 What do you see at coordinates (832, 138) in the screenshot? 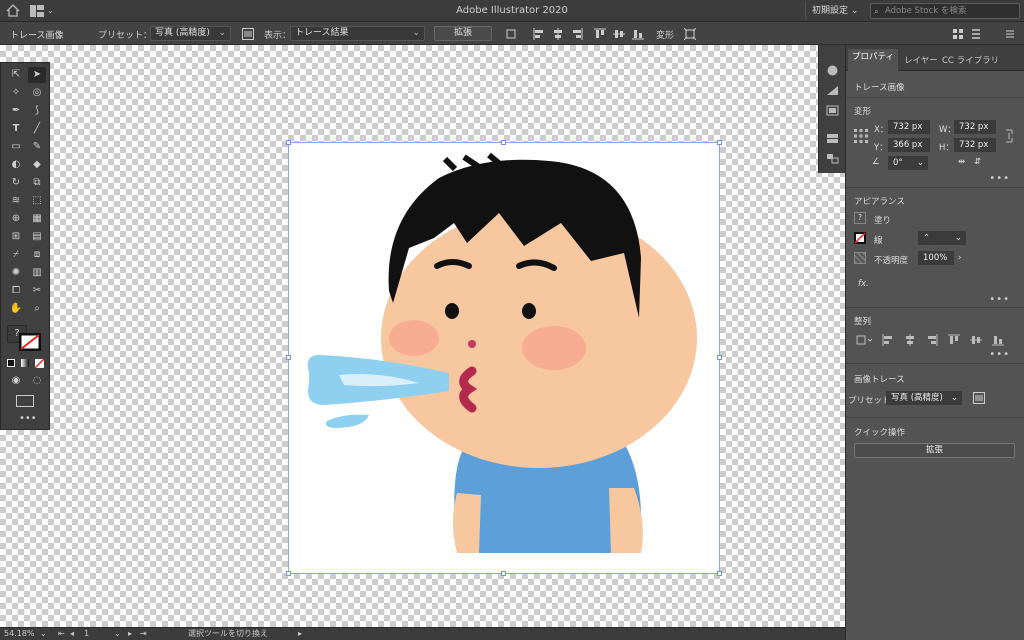
I see `layers-panel-icon` at bounding box center [832, 138].